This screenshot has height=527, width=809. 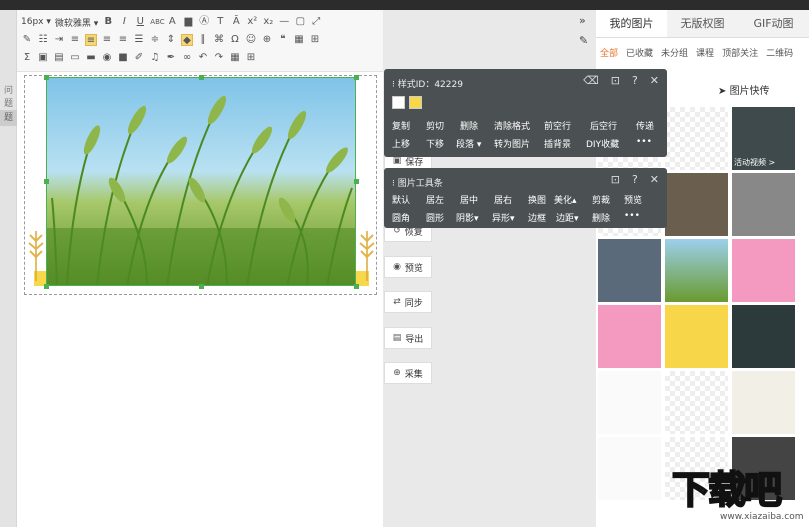 I want to click on shape-button: 异形▾, so click(x=510, y=217).